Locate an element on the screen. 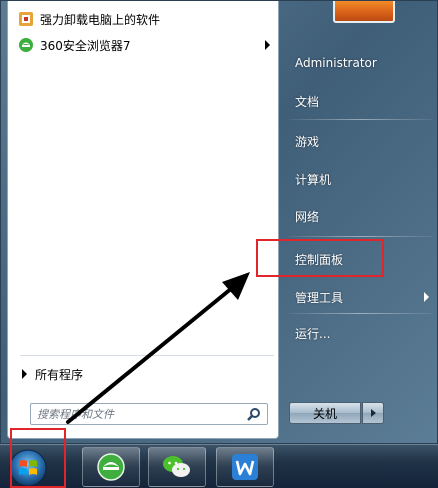 The image size is (438, 488). right-item-network: 网络 is located at coordinates (365, 216).